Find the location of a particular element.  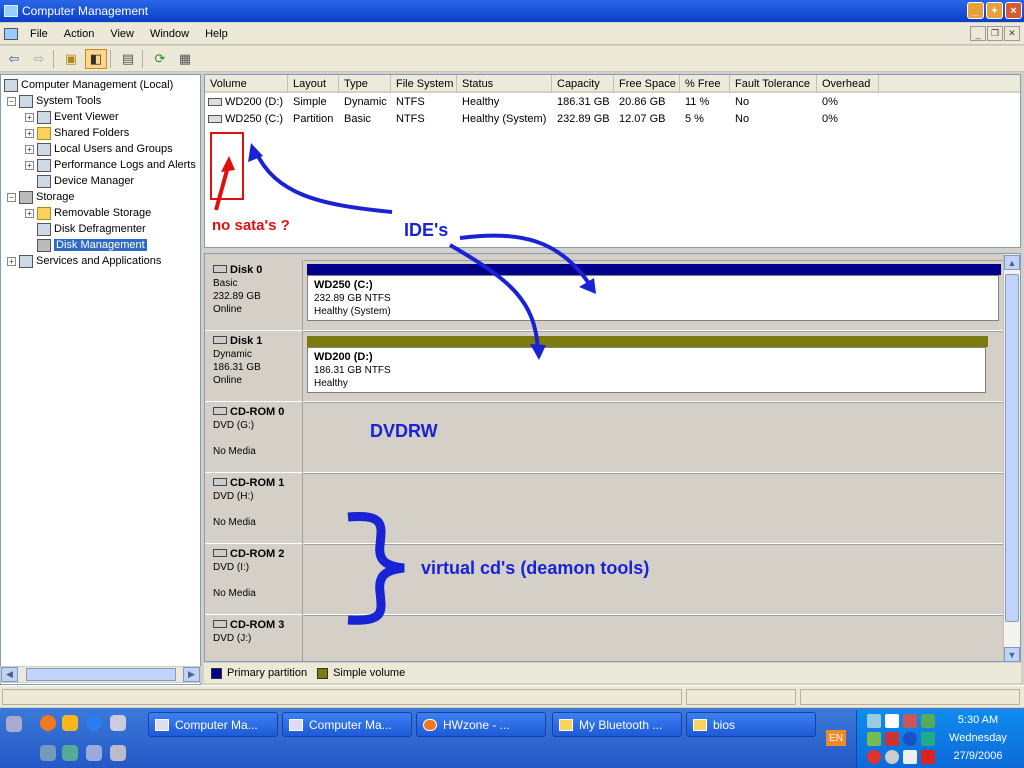

blue-brace is located at coordinates (376, 568).